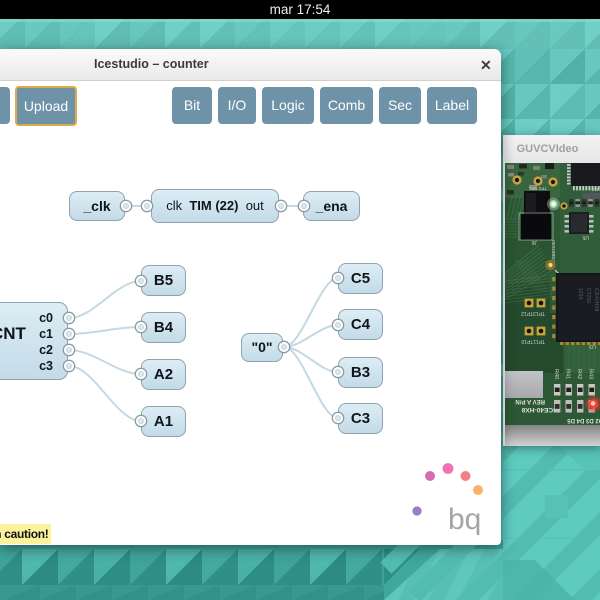 Image resolution: width=600 pixels, height=600 pixels. What do you see at coordinates (535, 242) in the screenshot?
I see `svg-text: J6` at bounding box center [535, 242].